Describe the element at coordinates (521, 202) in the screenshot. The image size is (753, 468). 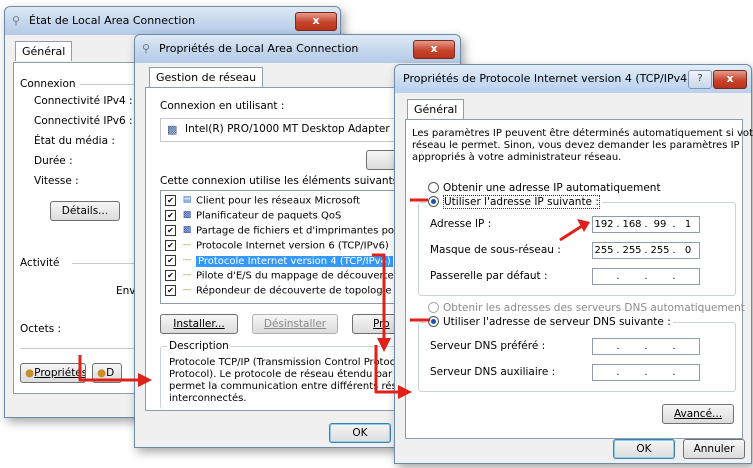
I see `manual-ip-label: Utiliser l'adresse IP suivante :` at that location.